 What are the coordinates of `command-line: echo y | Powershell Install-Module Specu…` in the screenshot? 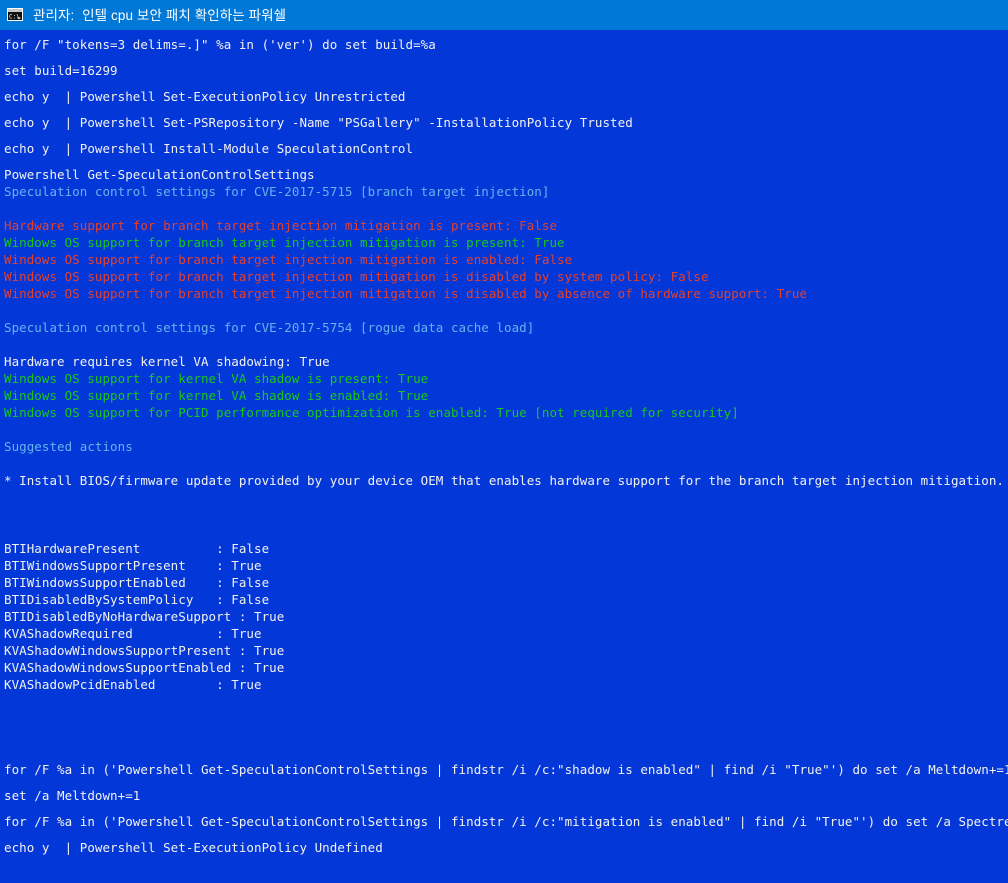 It's located at (209, 148).